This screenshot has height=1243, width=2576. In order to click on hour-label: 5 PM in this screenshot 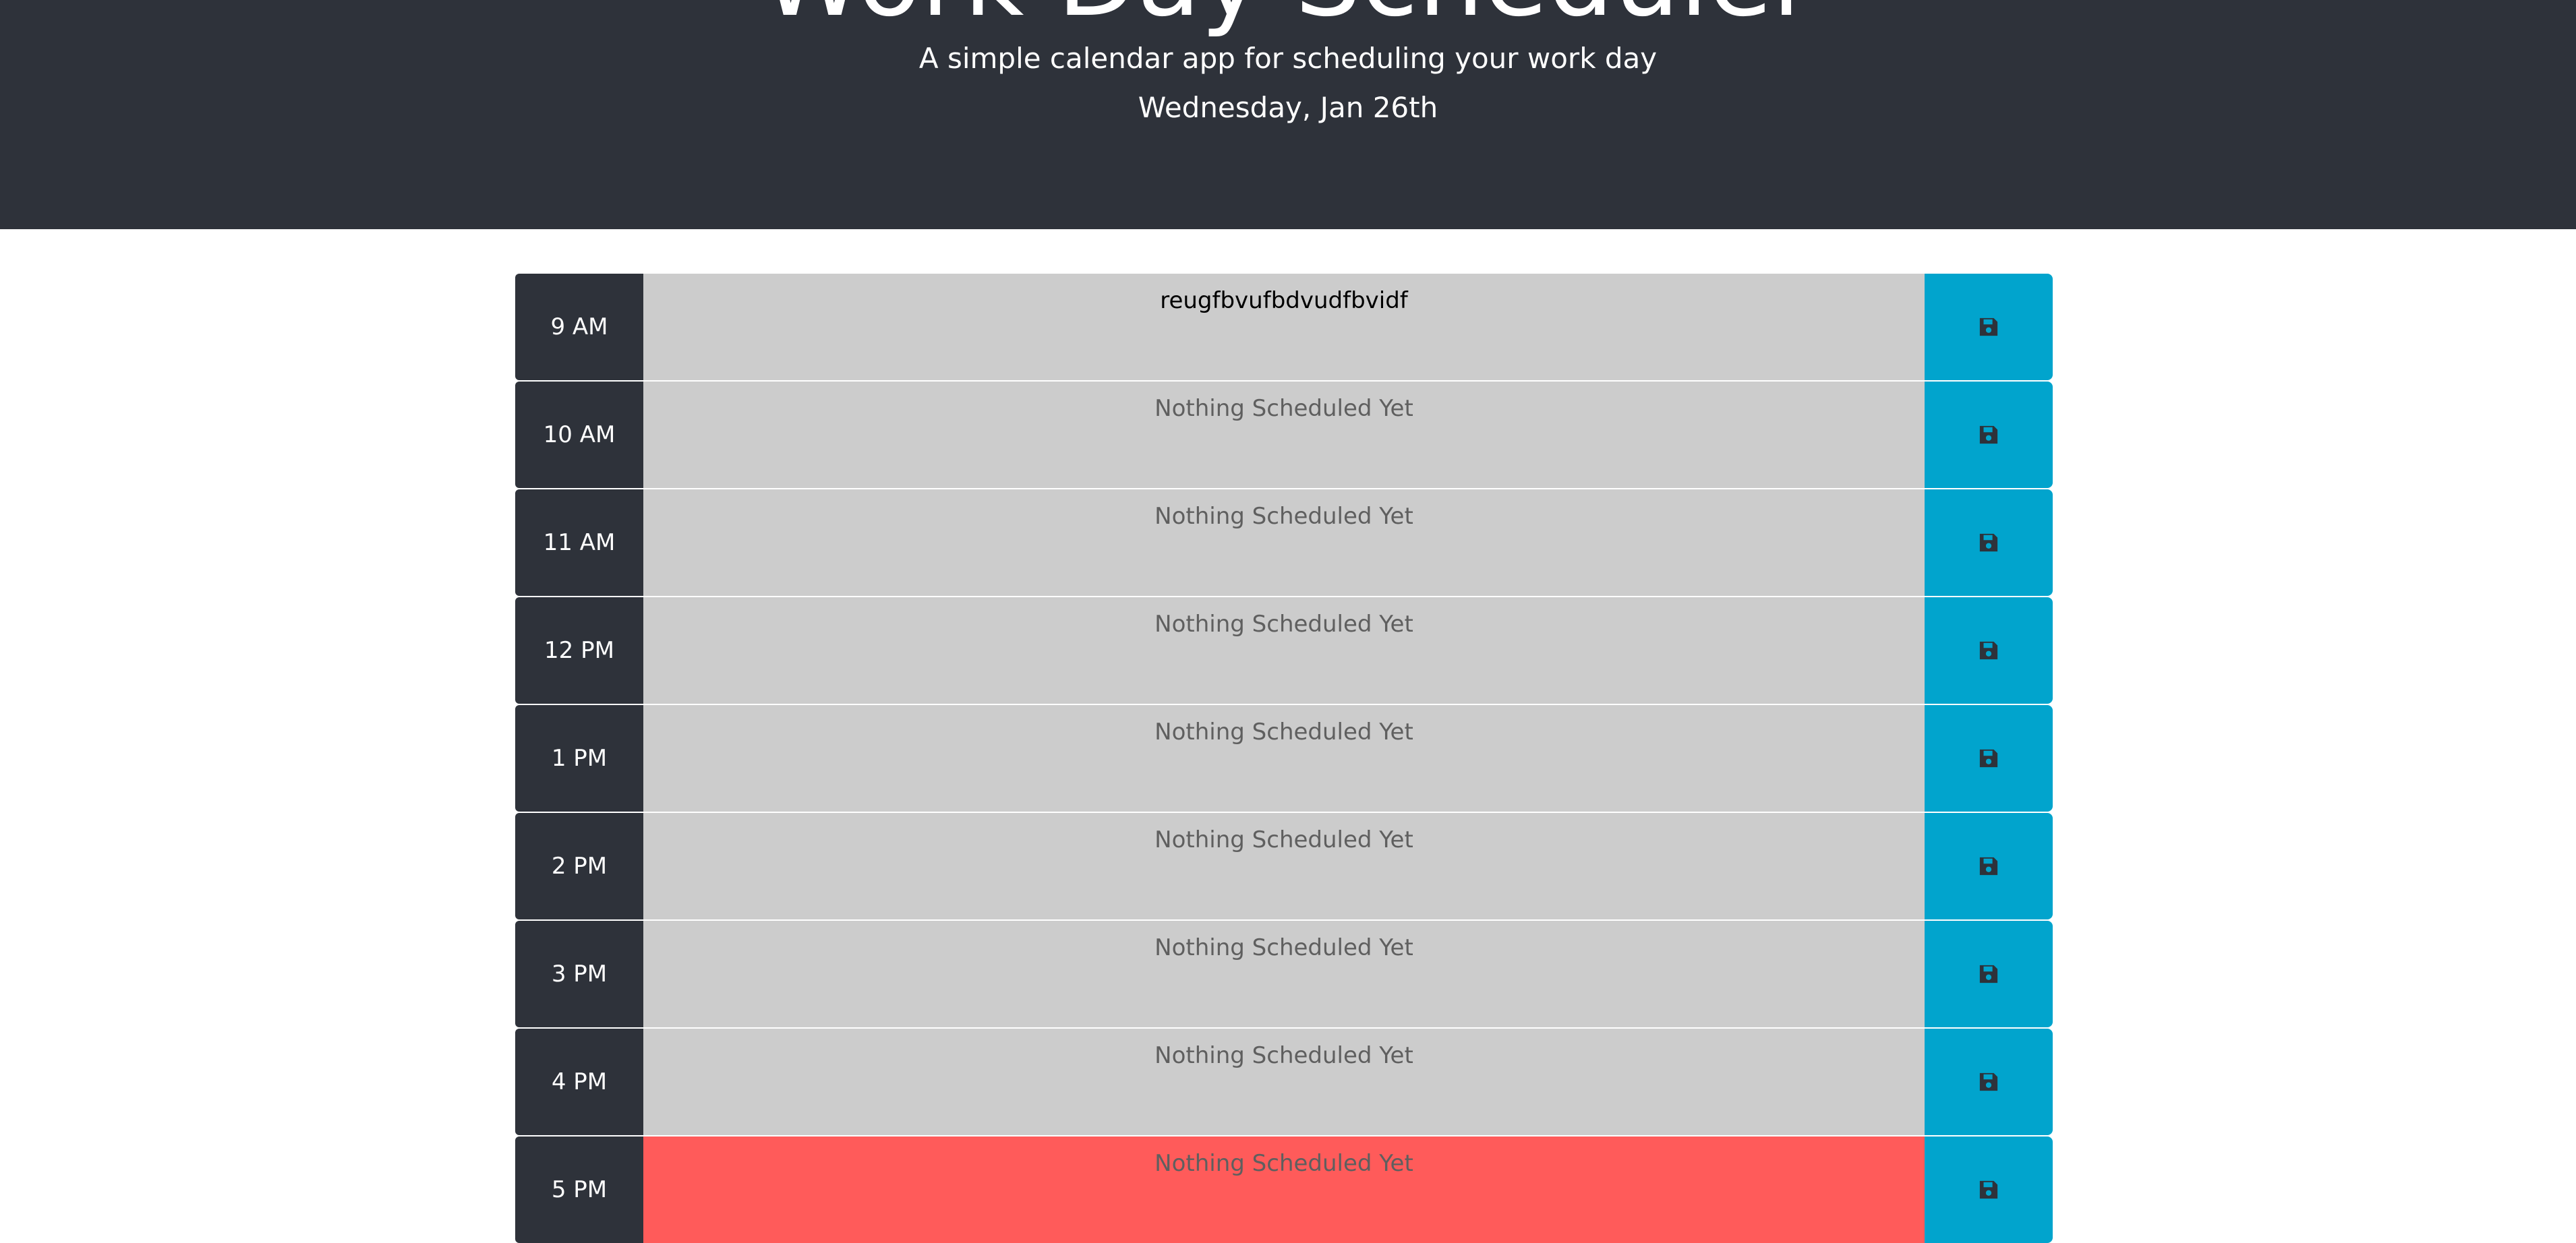, I will do `click(579, 1189)`.